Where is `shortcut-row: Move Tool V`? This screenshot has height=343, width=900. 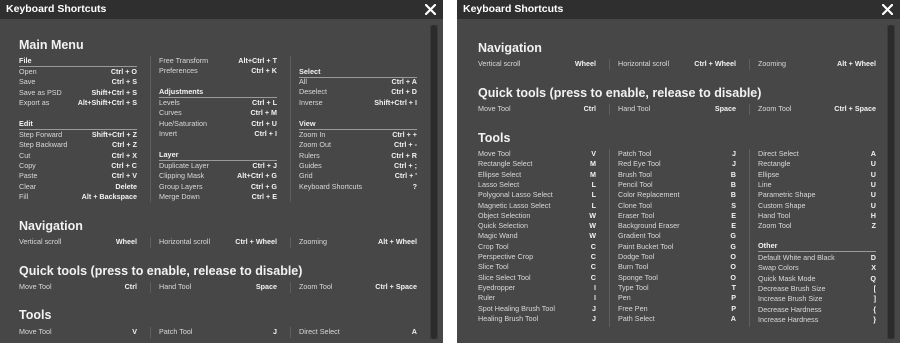 shortcut-row: Move Tool V is located at coordinates (78, 332).